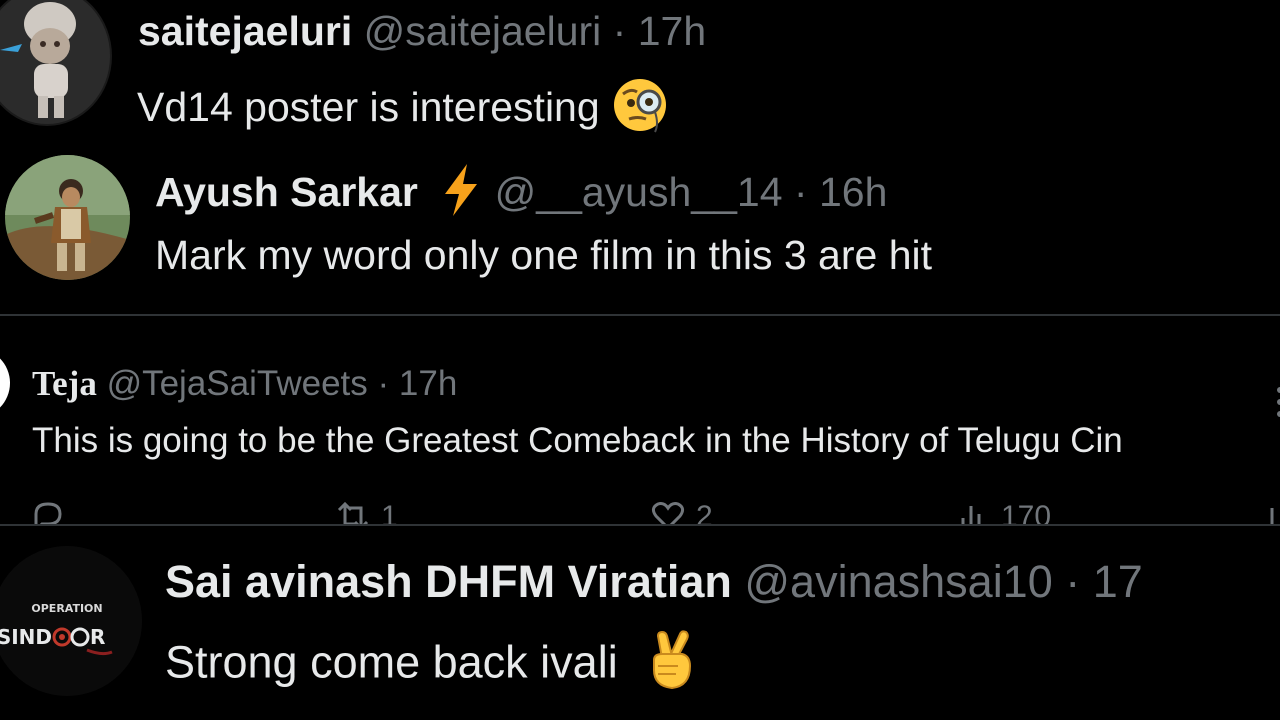 The width and height of the screenshot is (1280, 720). What do you see at coordinates (48, 513) in the screenshot?
I see `reply-icon` at bounding box center [48, 513].